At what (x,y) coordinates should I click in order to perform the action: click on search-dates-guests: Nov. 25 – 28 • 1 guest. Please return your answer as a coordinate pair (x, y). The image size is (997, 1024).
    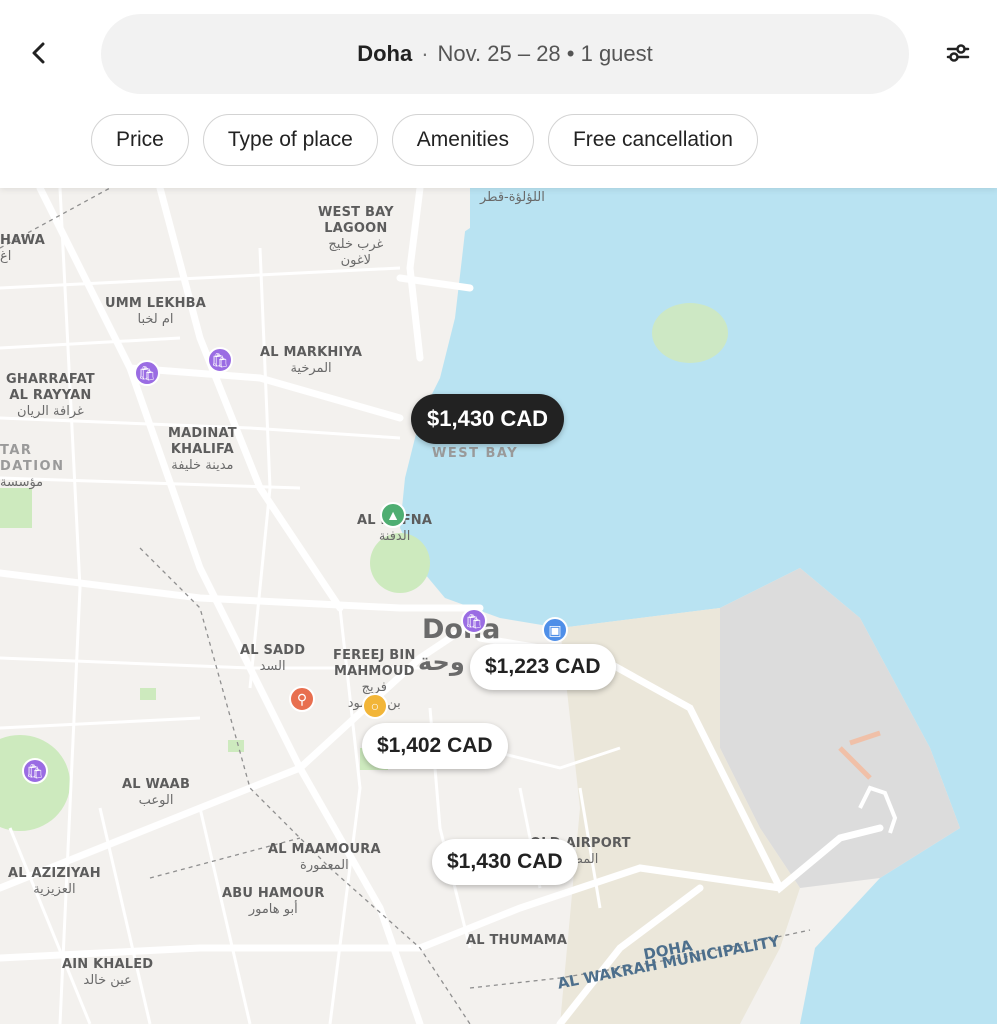
    Looking at the image, I should click on (545, 53).